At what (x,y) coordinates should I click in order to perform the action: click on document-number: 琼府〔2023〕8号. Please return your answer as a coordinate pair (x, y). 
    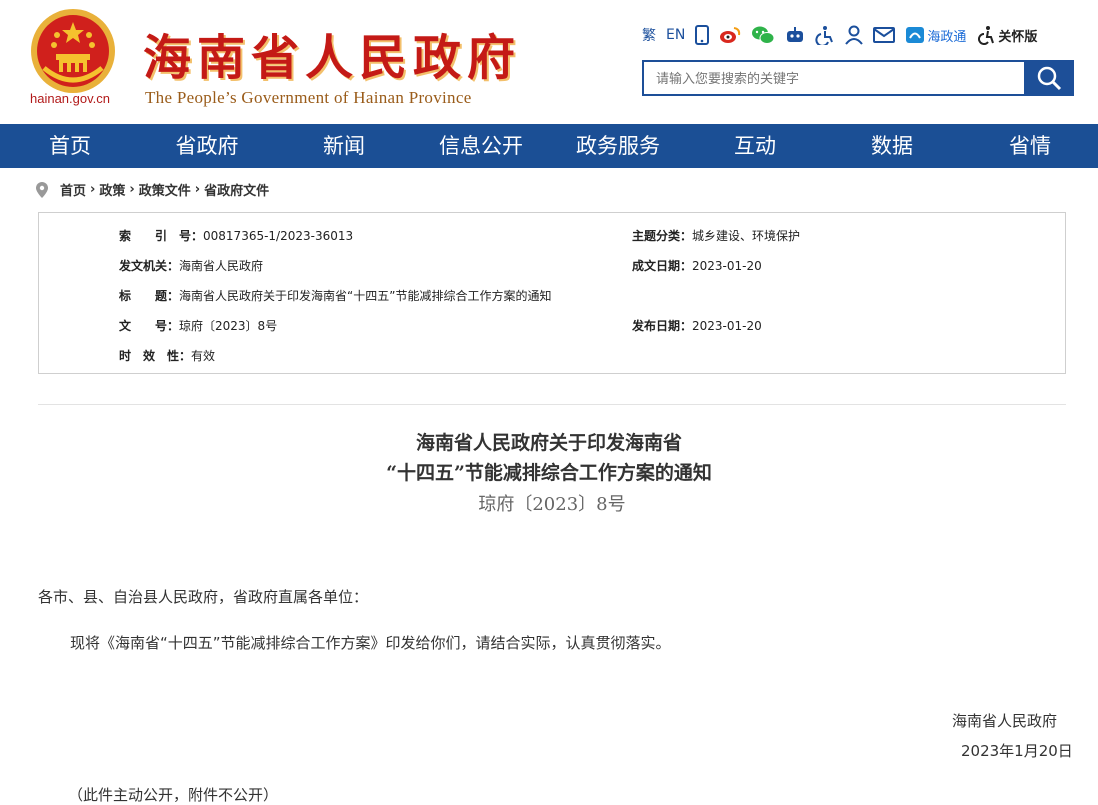
    Looking at the image, I should click on (552, 504).